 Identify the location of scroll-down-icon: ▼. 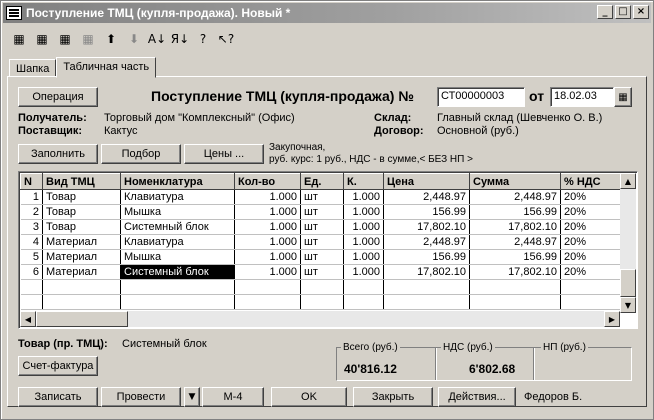
(628, 305).